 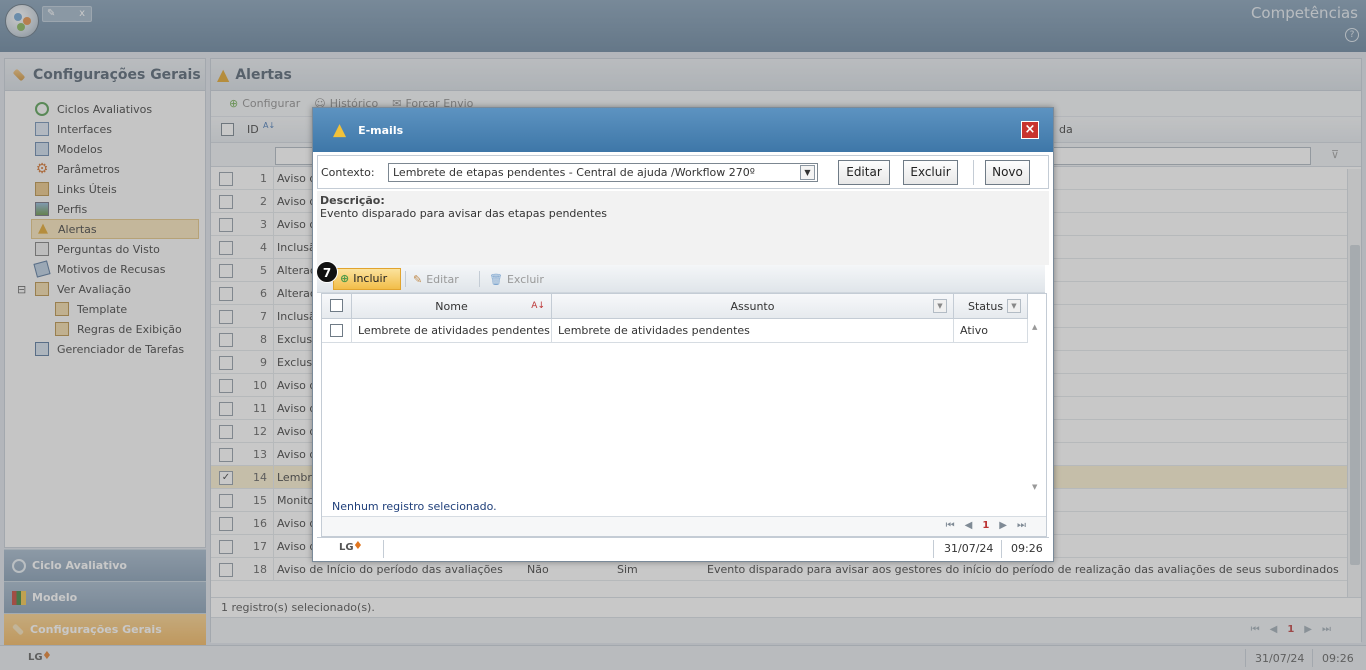 What do you see at coordinates (538, 306) in the screenshot?
I see `sort-az-icon: A↓` at bounding box center [538, 306].